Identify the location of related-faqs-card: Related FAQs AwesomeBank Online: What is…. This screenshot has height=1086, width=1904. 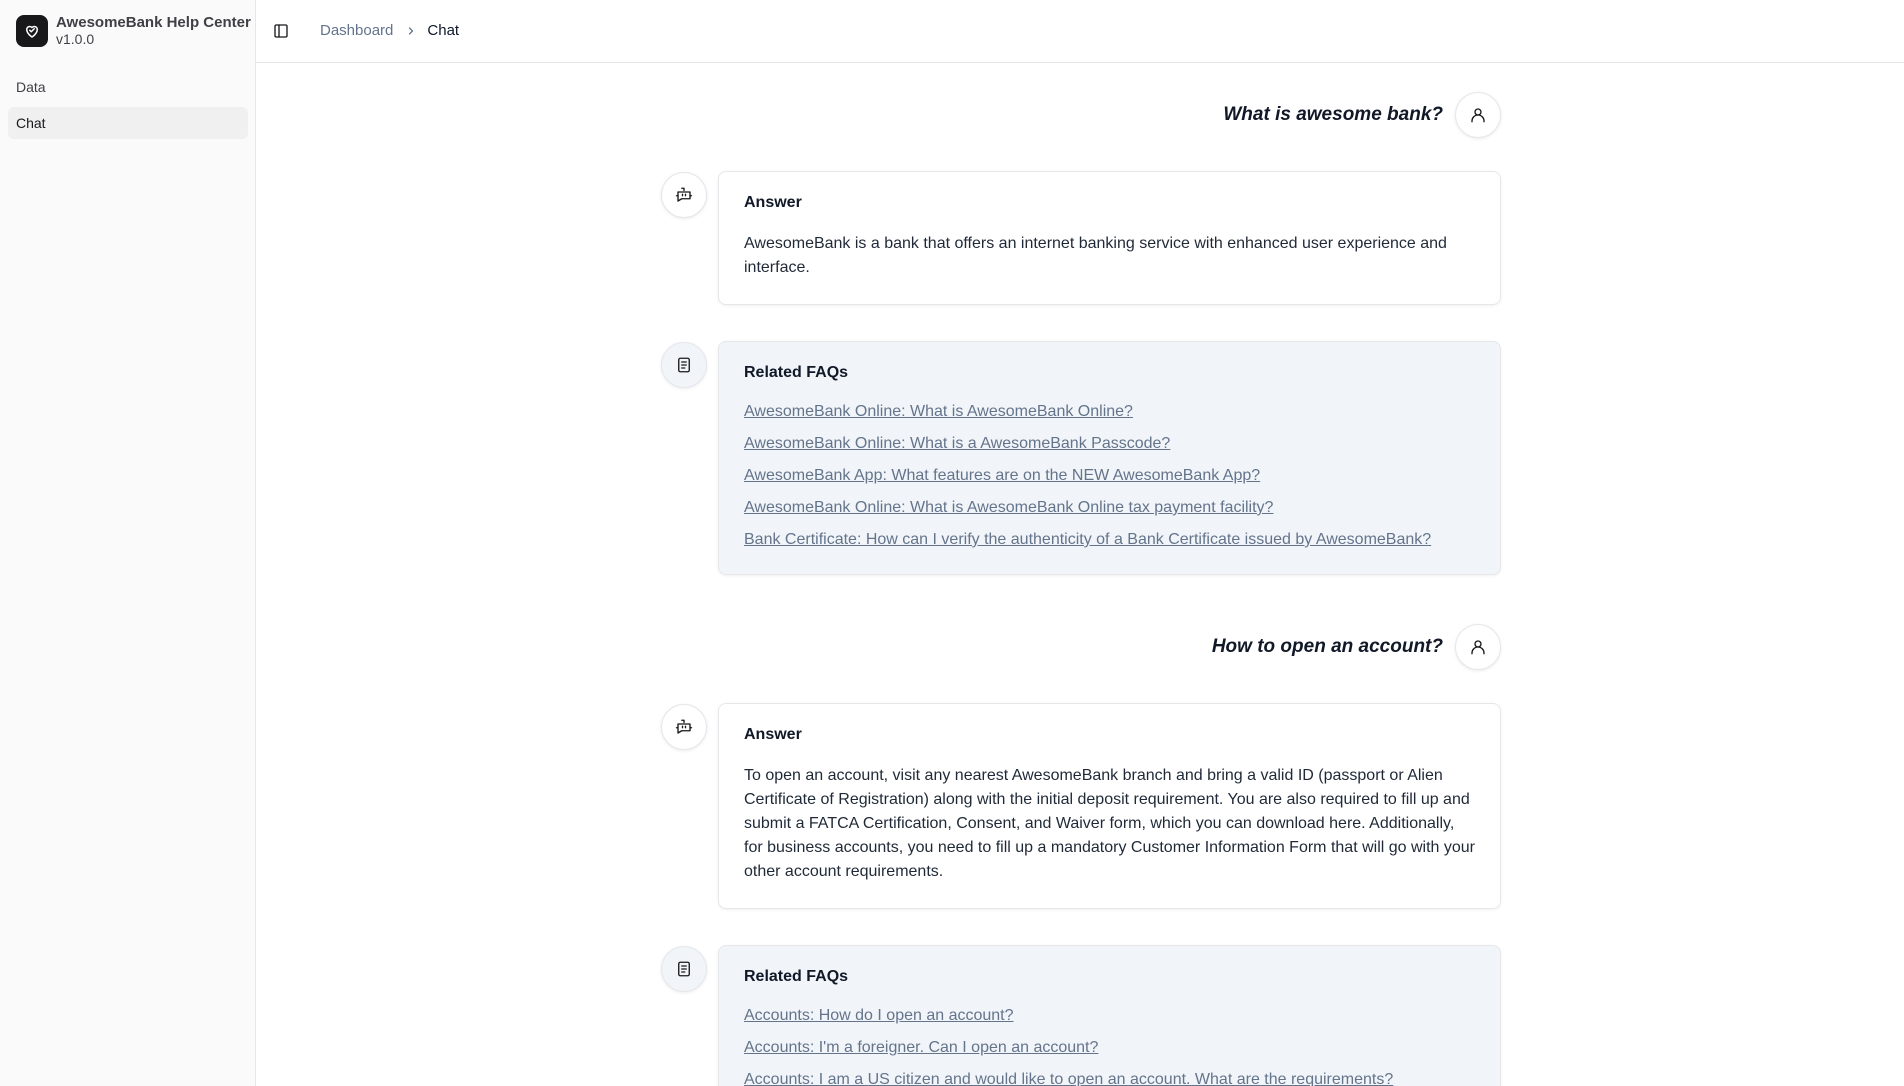
(1109, 458).